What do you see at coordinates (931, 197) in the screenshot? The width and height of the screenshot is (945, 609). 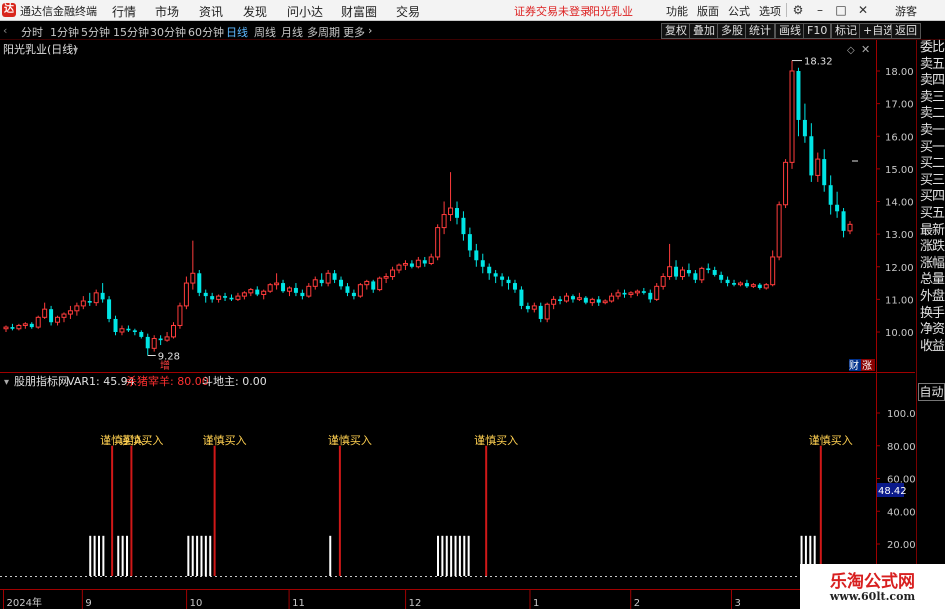 I see `side-item: 买四` at bounding box center [931, 197].